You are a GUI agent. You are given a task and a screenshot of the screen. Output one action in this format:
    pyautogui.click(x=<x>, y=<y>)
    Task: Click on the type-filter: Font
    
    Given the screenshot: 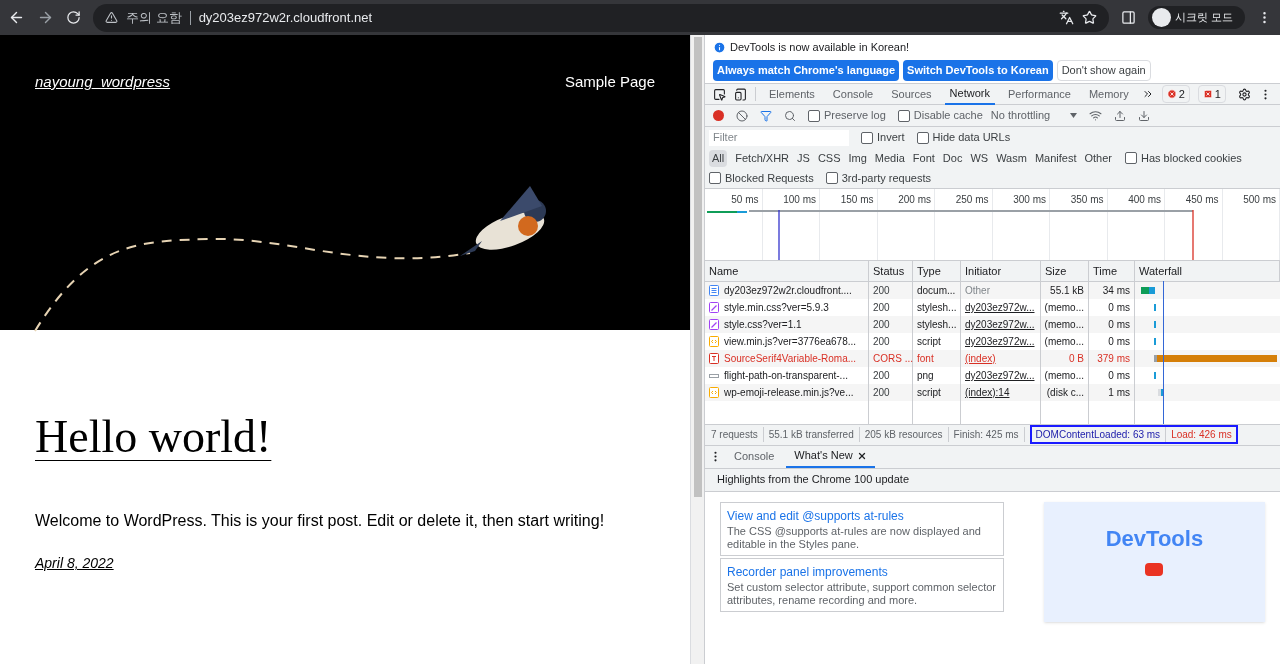 What is the action you would take?
    pyautogui.click(x=923, y=158)
    